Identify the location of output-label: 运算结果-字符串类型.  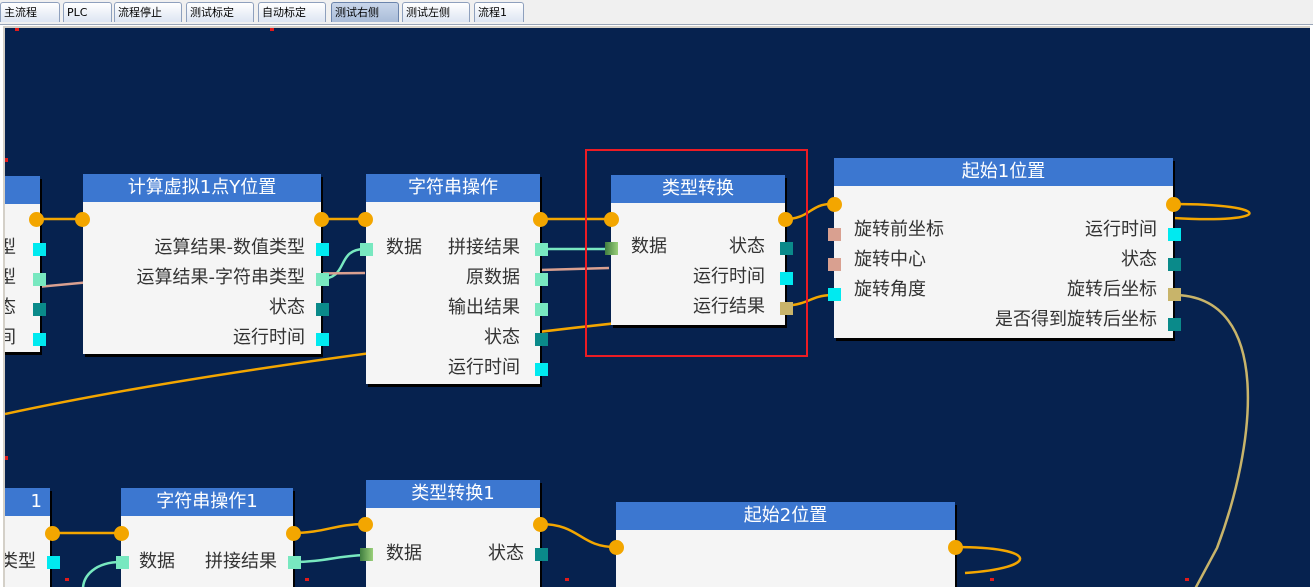
(221, 277).